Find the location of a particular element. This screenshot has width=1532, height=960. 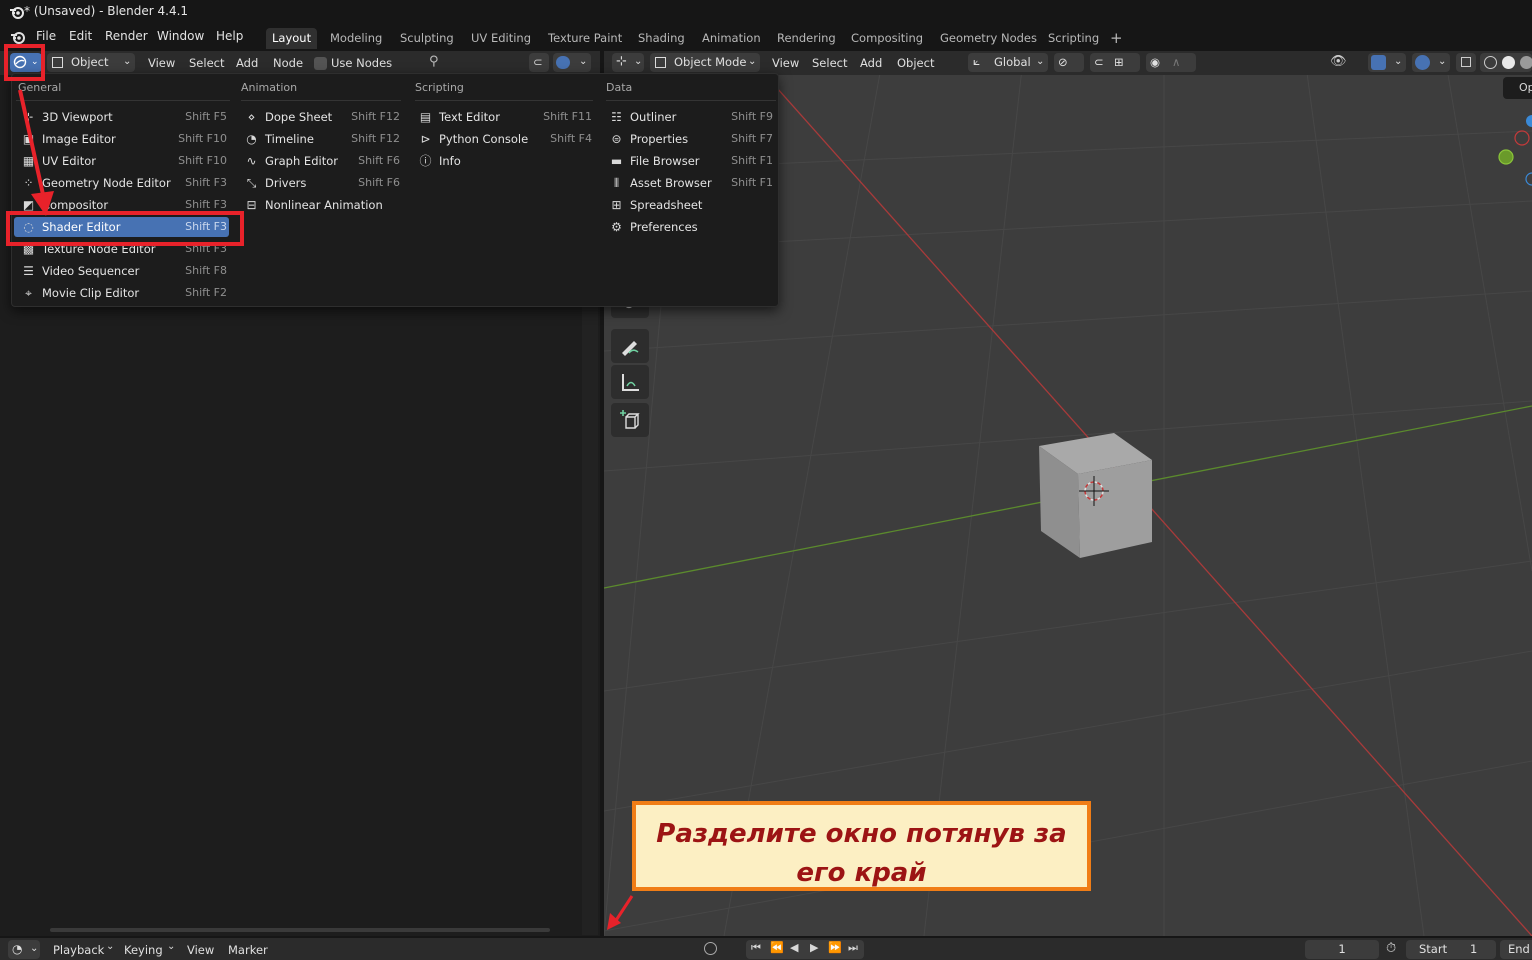

timeline-menu-playback: Playback is located at coordinates (78, 950).